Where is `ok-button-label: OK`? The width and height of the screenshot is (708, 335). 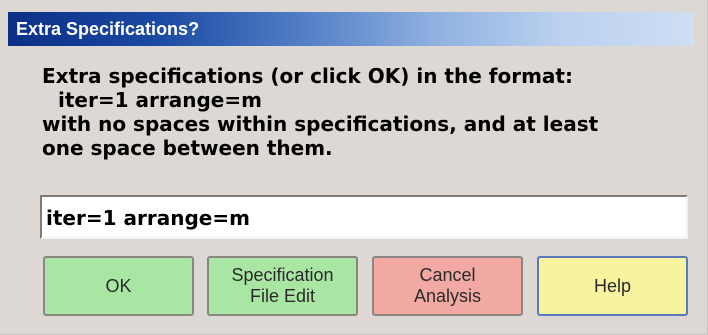
ok-button-label: OK is located at coordinates (118, 285).